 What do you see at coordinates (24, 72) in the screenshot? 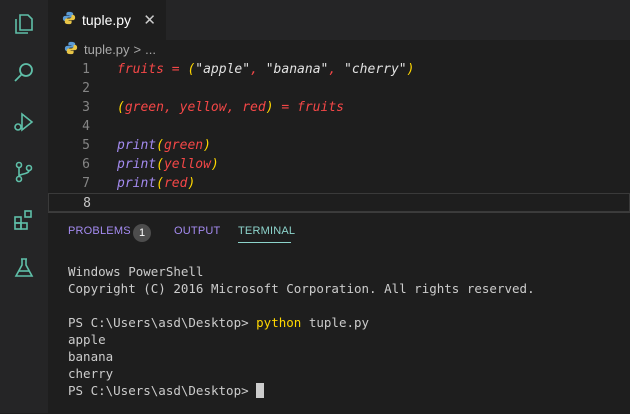
I see `search-icon` at bounding box center [24, 72].